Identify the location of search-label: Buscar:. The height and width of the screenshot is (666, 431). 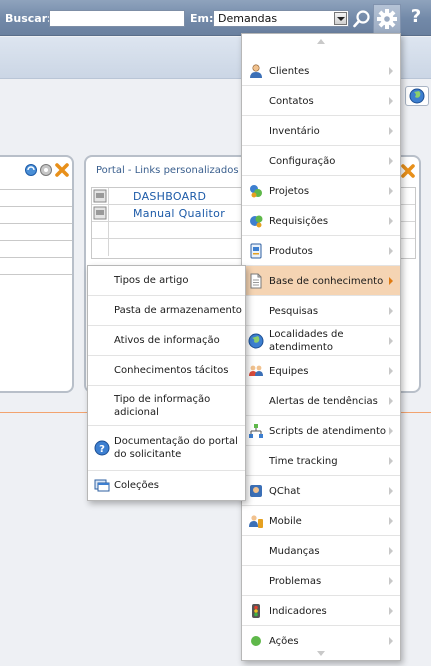
(28, 18).